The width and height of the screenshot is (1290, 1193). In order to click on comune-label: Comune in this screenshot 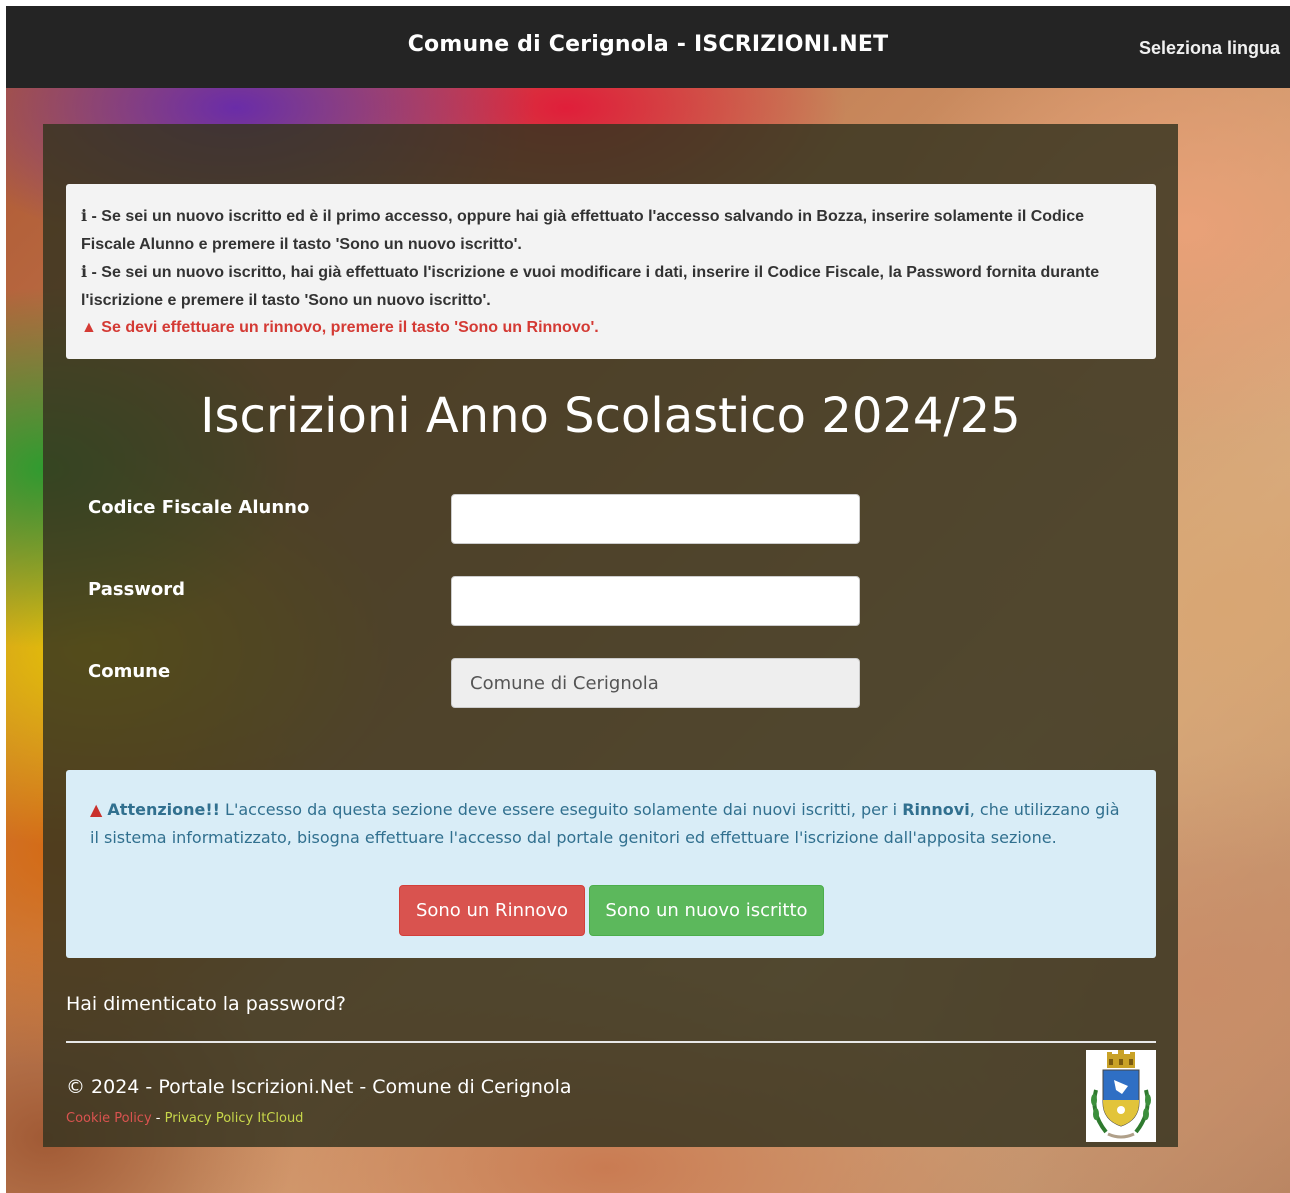, I will do `click(129, 671)`.